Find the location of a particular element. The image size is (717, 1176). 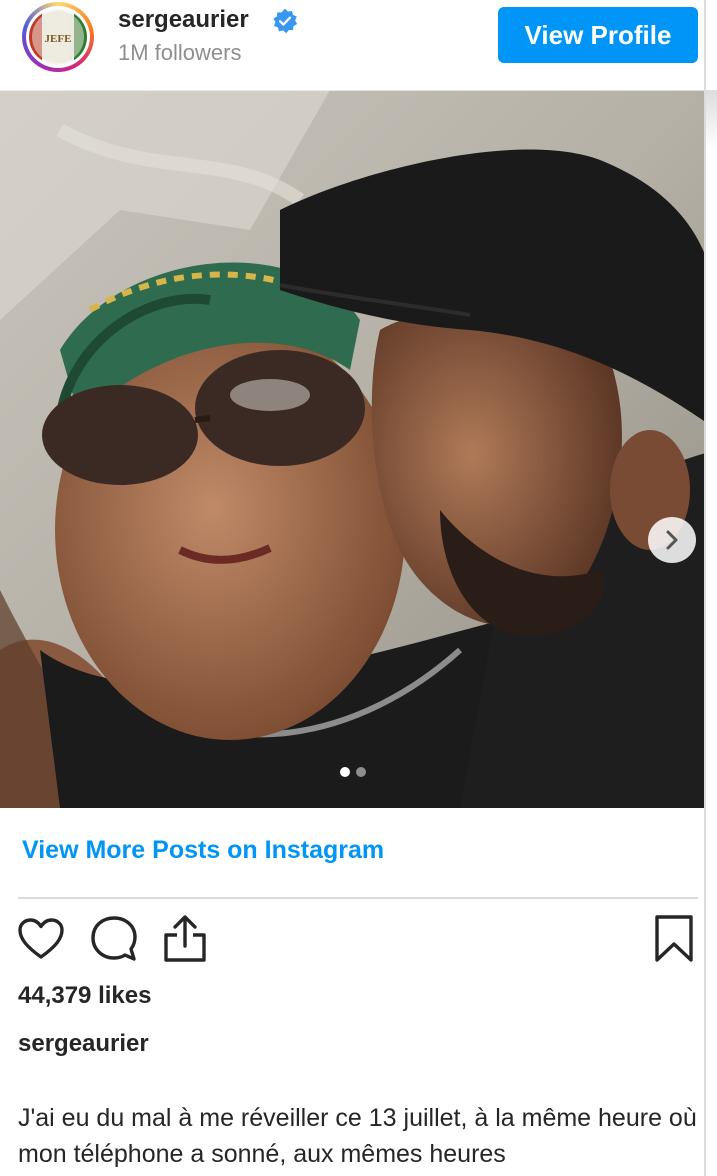

bookmark-icon is located at coordinates (674, 938).